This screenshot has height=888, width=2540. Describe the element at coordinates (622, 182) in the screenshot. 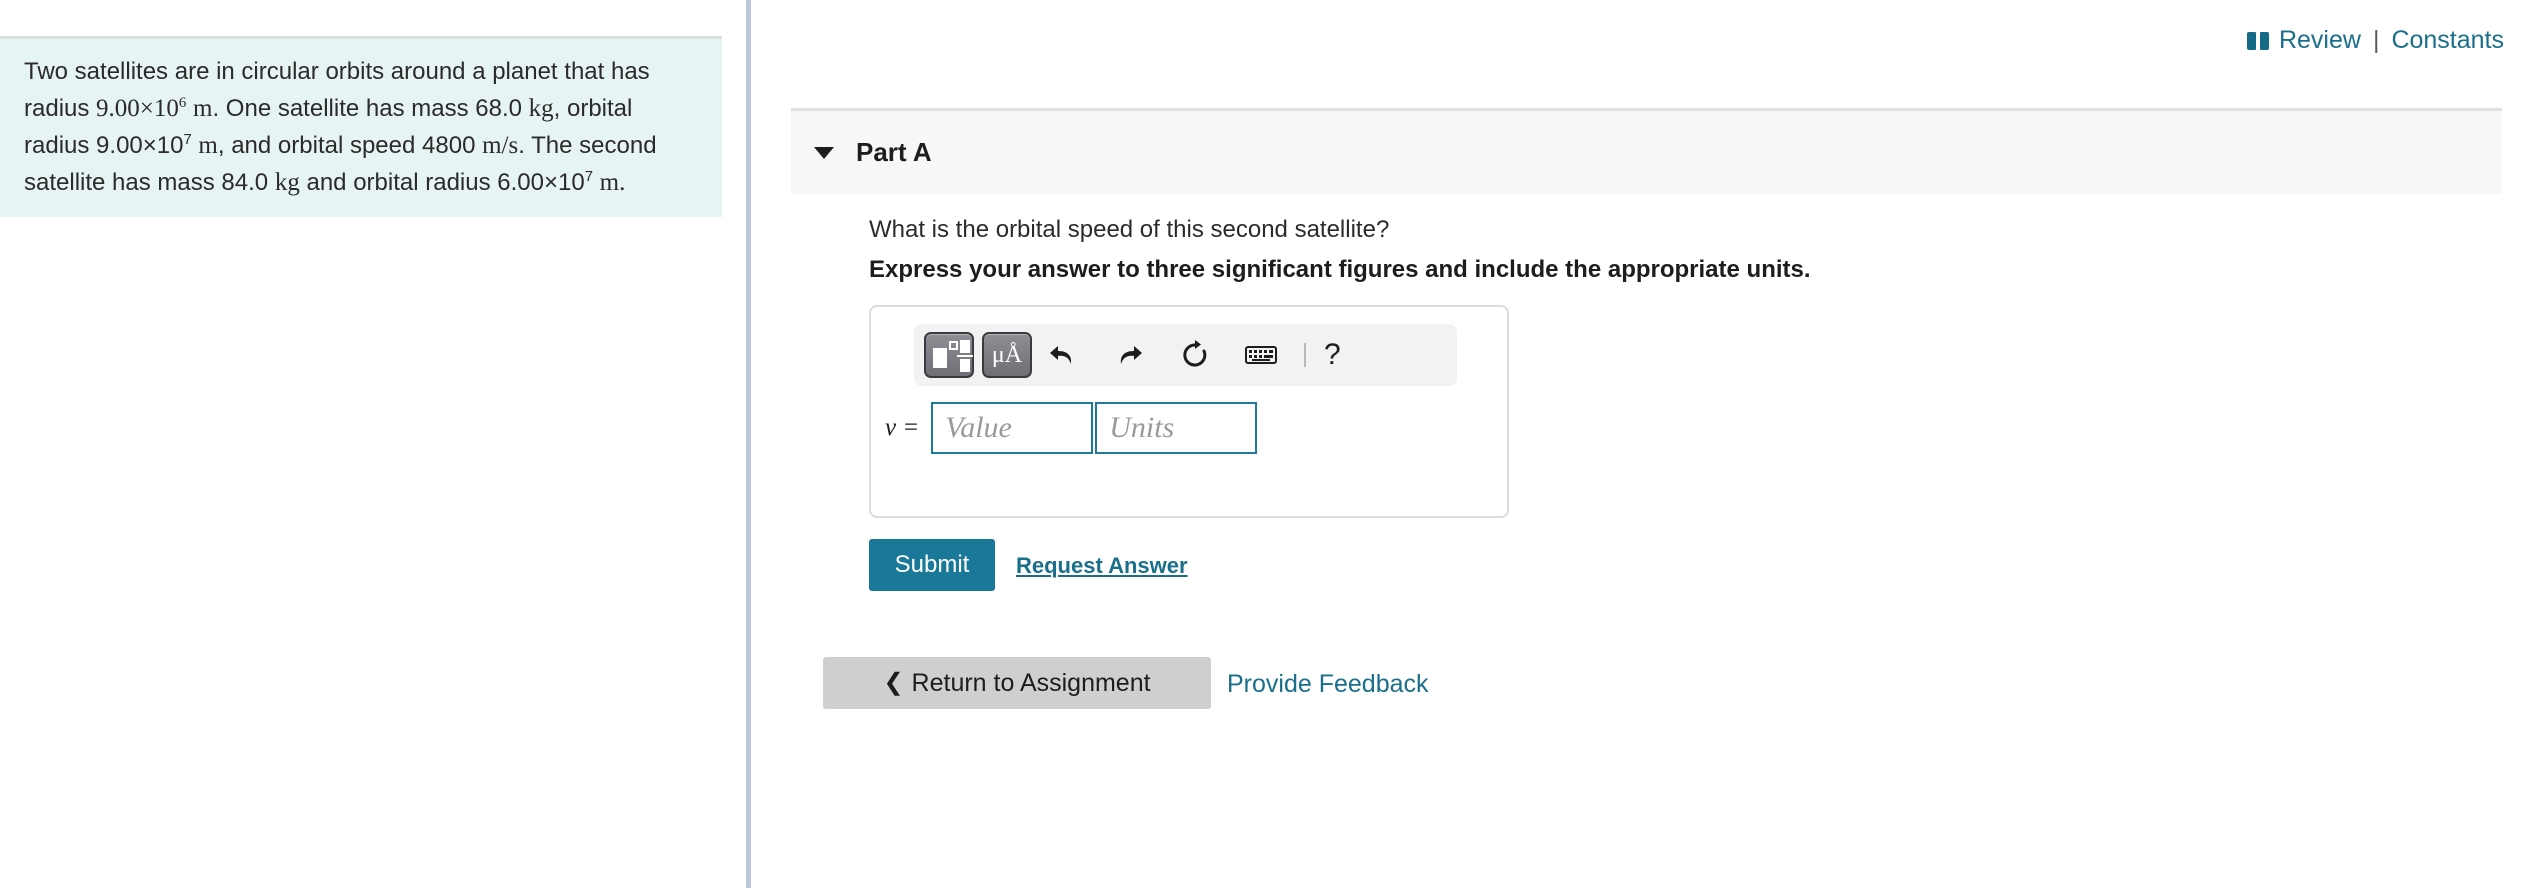

I see `problem-period: .` at that location.